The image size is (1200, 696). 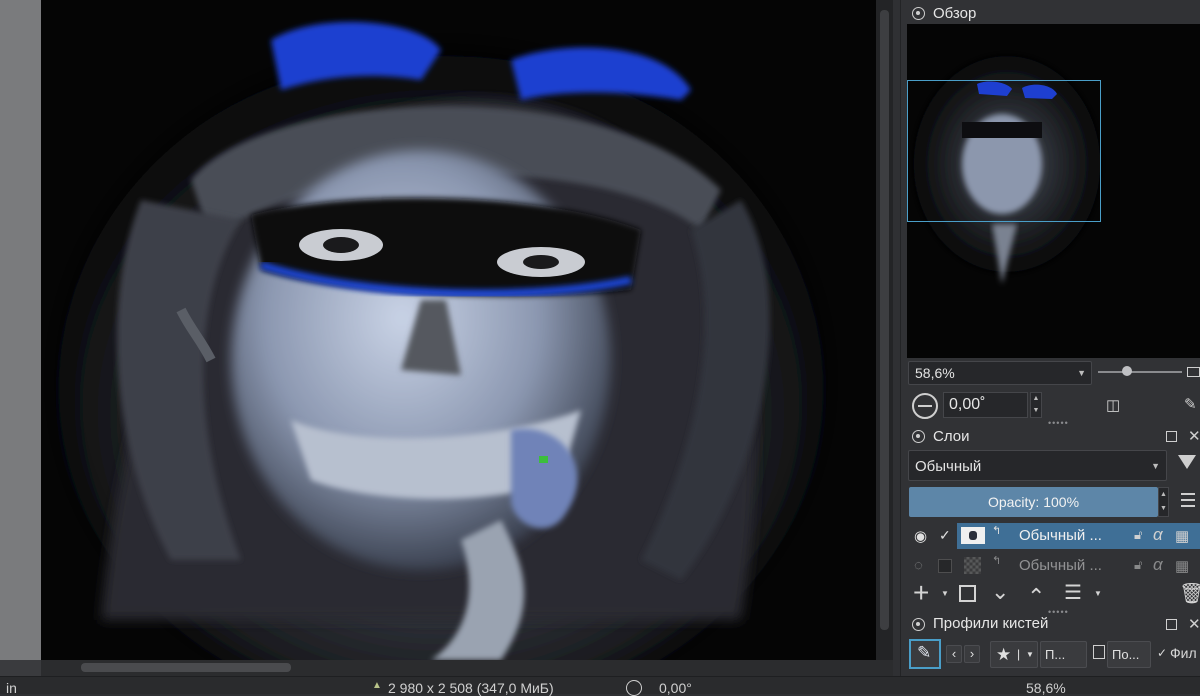 What do you see at coordinates (11, 688) in the screenshot?
I see `status-left-text: in` at bounding box center [11, 688].